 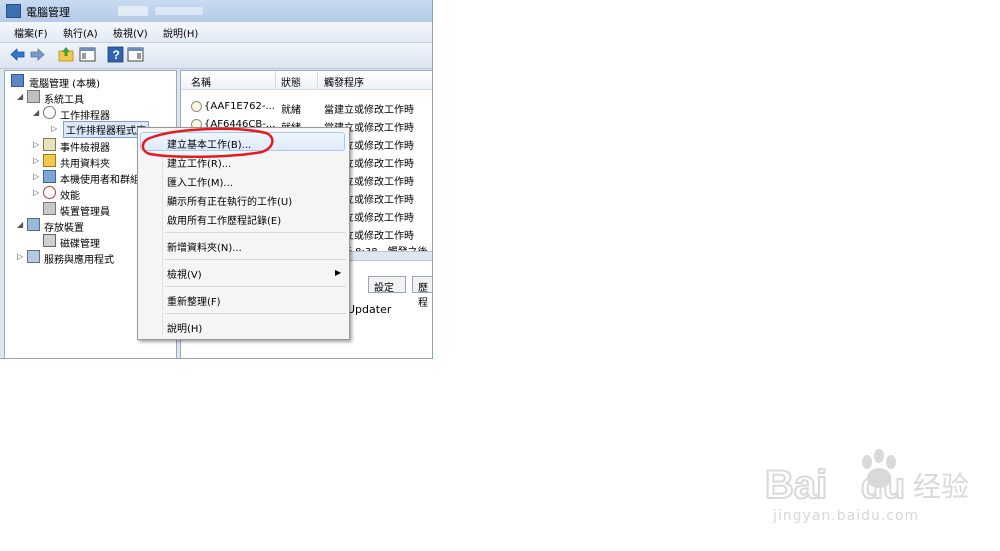 What do you see at coordinates (224, 219) in the screenshot?
I see `menu-item-enable-history: 啟用所有工作歷程記錄(E)` at bounding box center [224, 219].